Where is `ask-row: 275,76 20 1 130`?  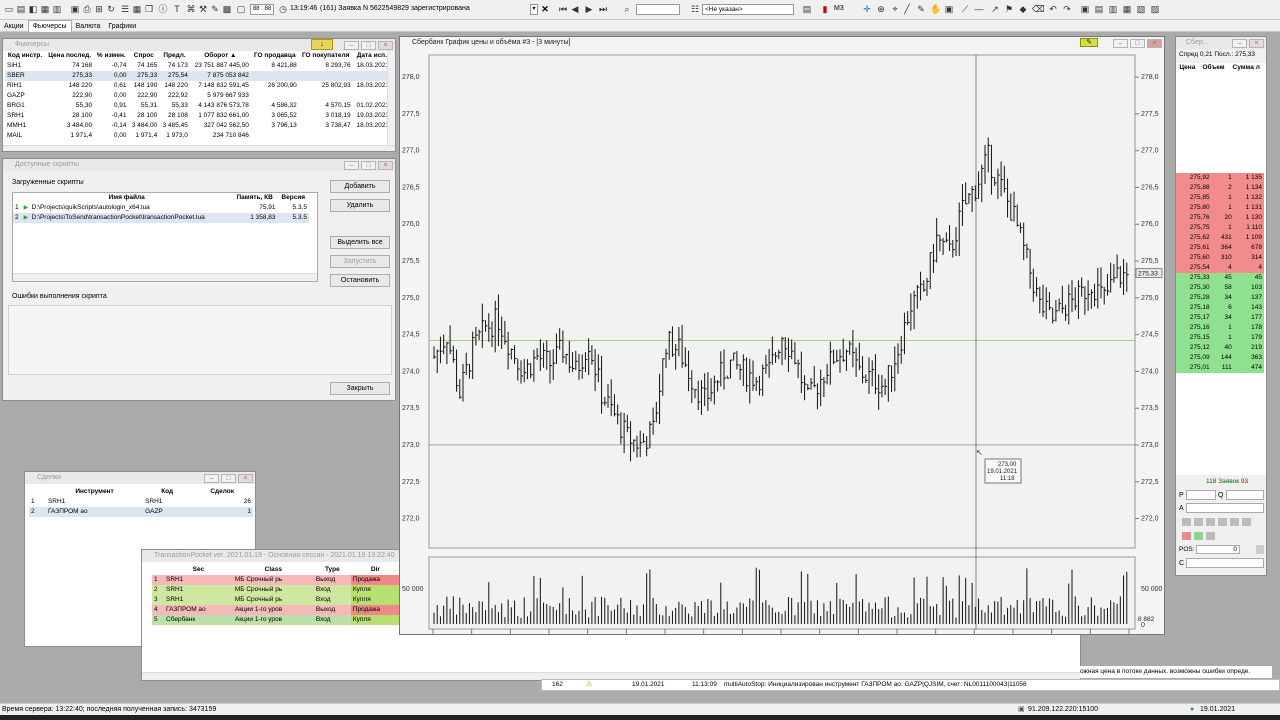
ask-row: 275,76 20 1 130 is located at coordinates (1220, 218).